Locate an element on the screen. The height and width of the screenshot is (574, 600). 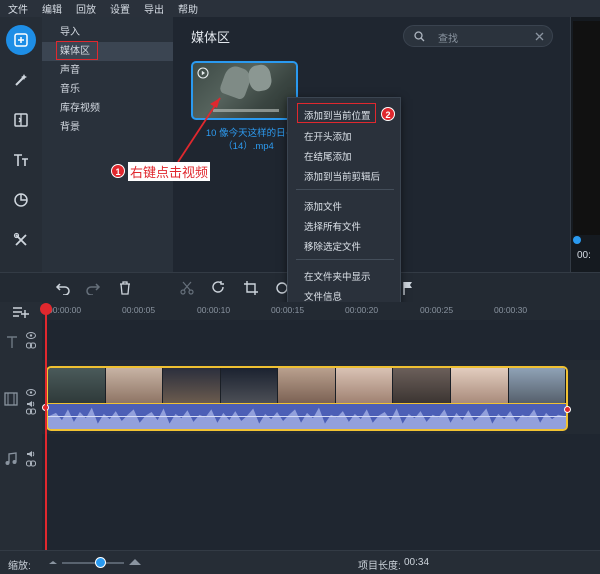
preview-screen is located at coordinates (586, 128).